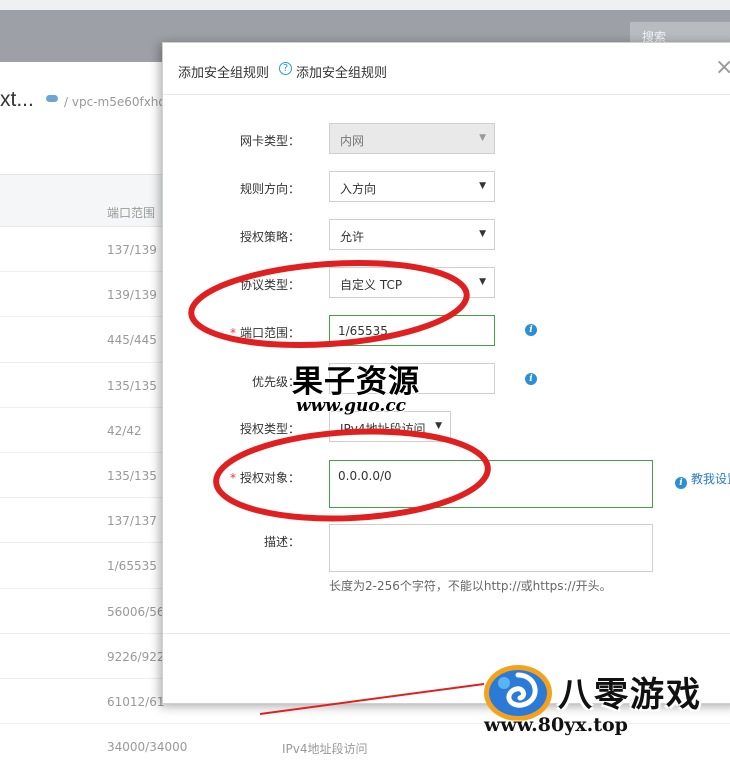 The image size is (730, 768). Describe the element at coordinates (356, 382) in the screenshot. I see `watermark-site-name: 果子资源` at that location.